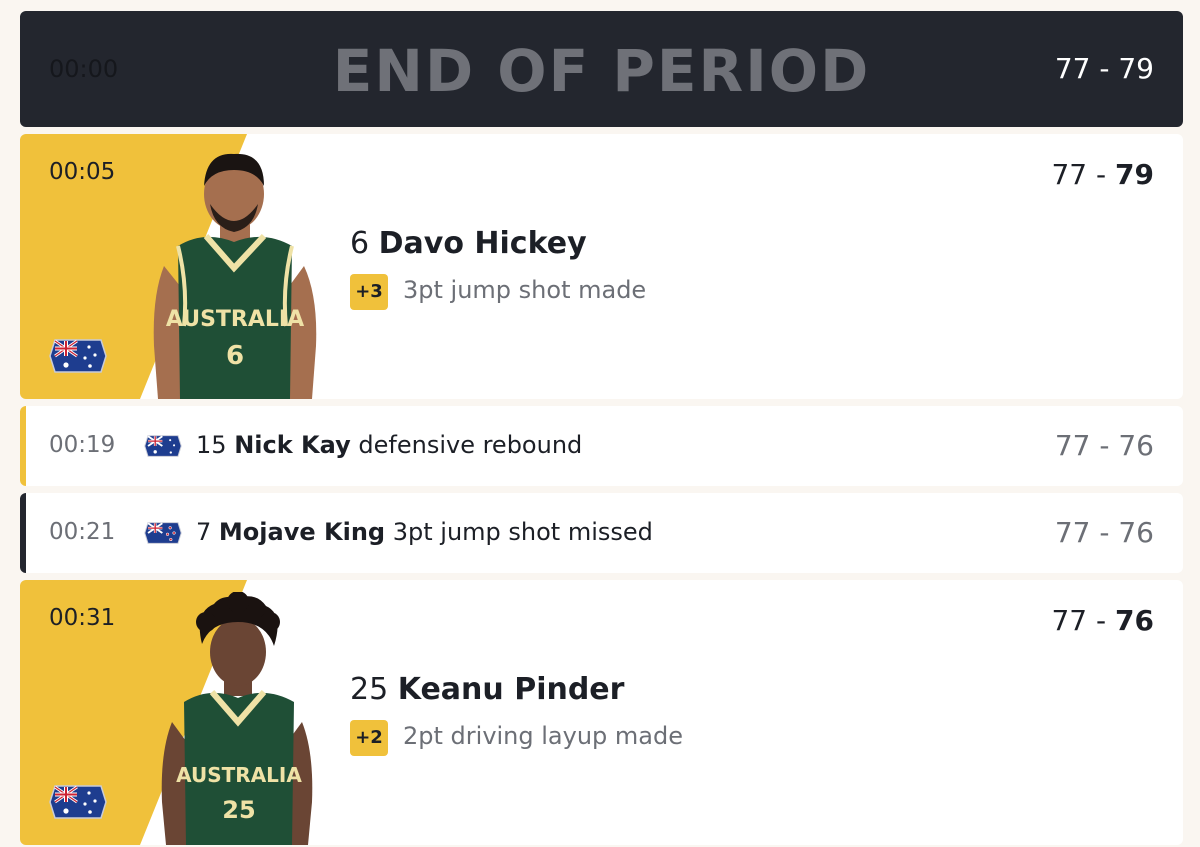 The width and height of the screenshot is (1200, 847). What do you see at coordinates (235, 276) in the screenshot?
I see `player-photo: AUSTRALIA 6` at bounding box center [235, 276].